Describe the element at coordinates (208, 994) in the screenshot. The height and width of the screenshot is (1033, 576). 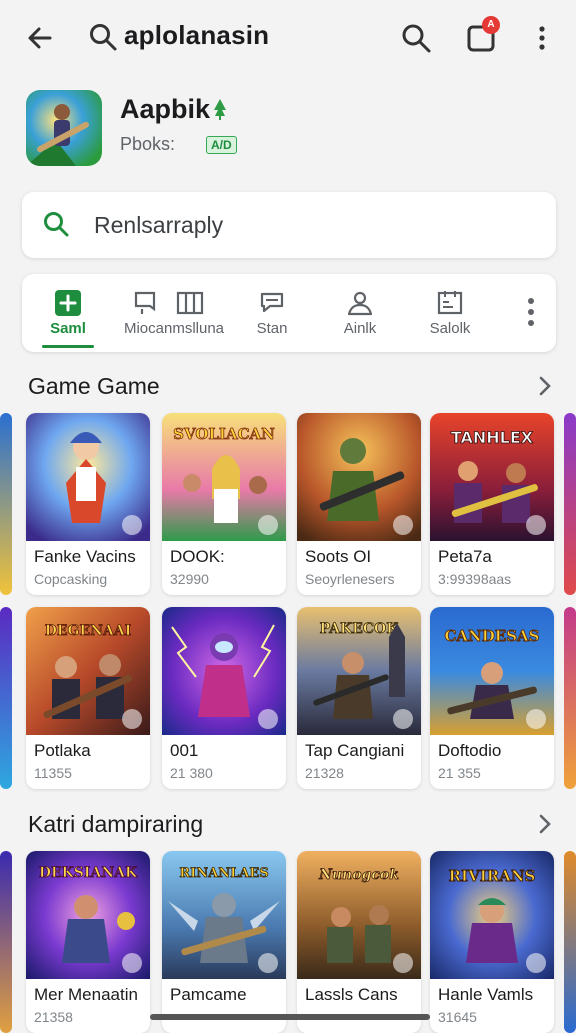
I see `game-title: Pamcame` at that location.